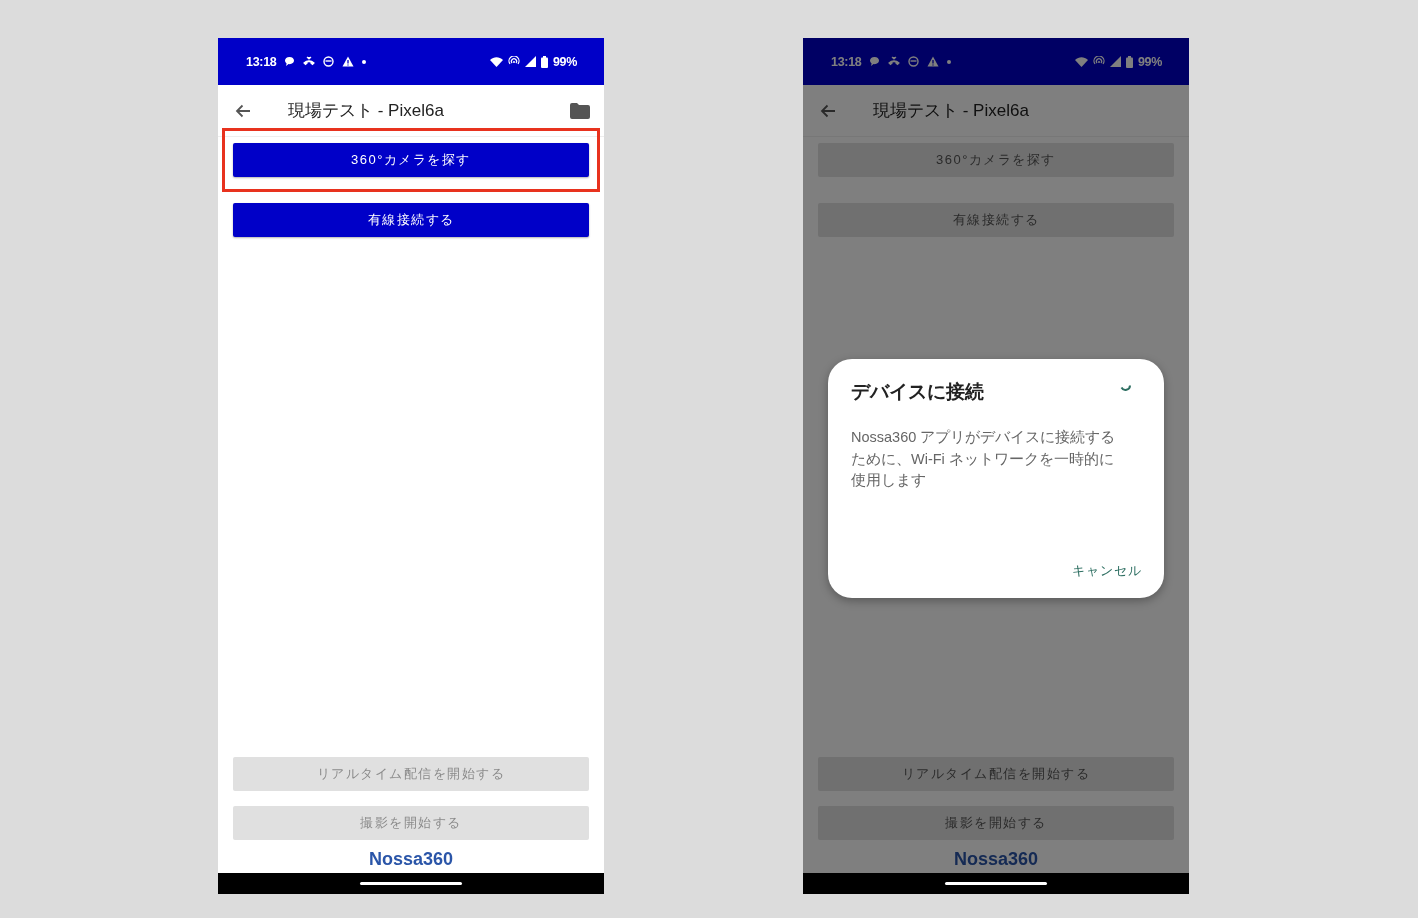  What do you see at coordinates (1107, 571) in the screenshot?
I see `cancel-button: キャンセル` at bounding box center [1107, 571].